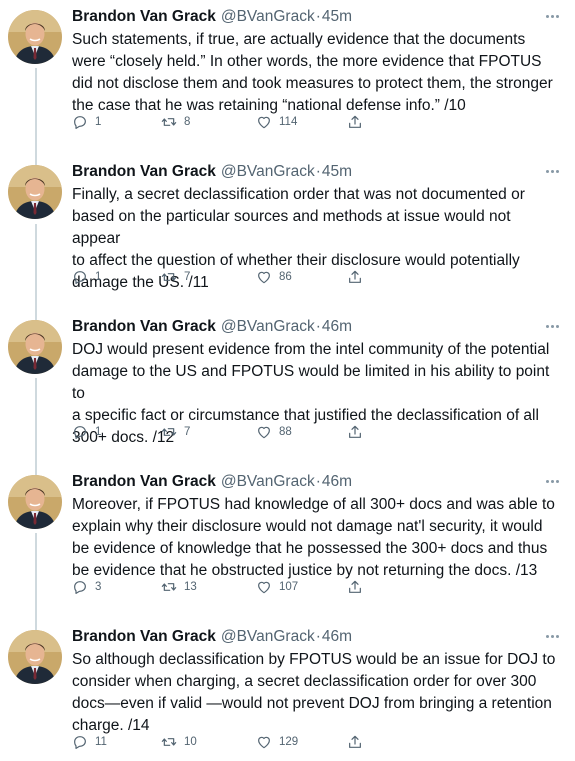 This screenshot has height=761, width=575. Describe the element at coordinates (277, 742) in the screenshot. I see `like-button: 129` at that location.